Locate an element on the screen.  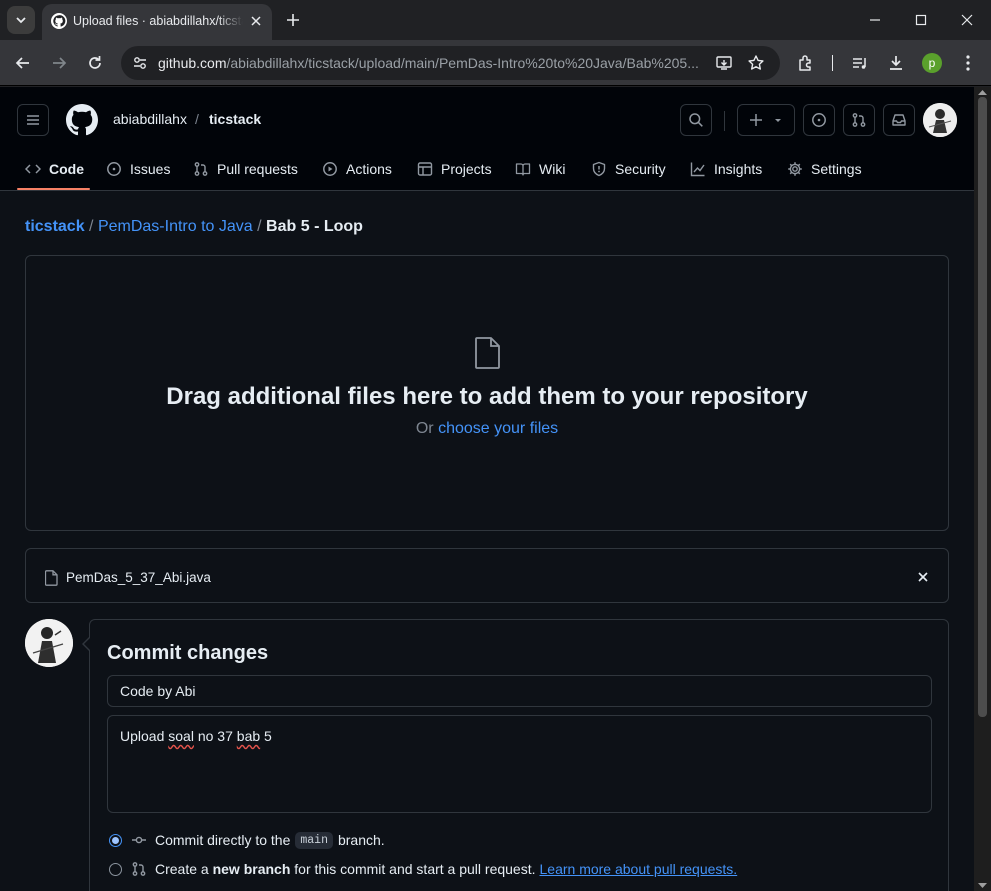
url-host: github.com is located at coordinates (192, 63).